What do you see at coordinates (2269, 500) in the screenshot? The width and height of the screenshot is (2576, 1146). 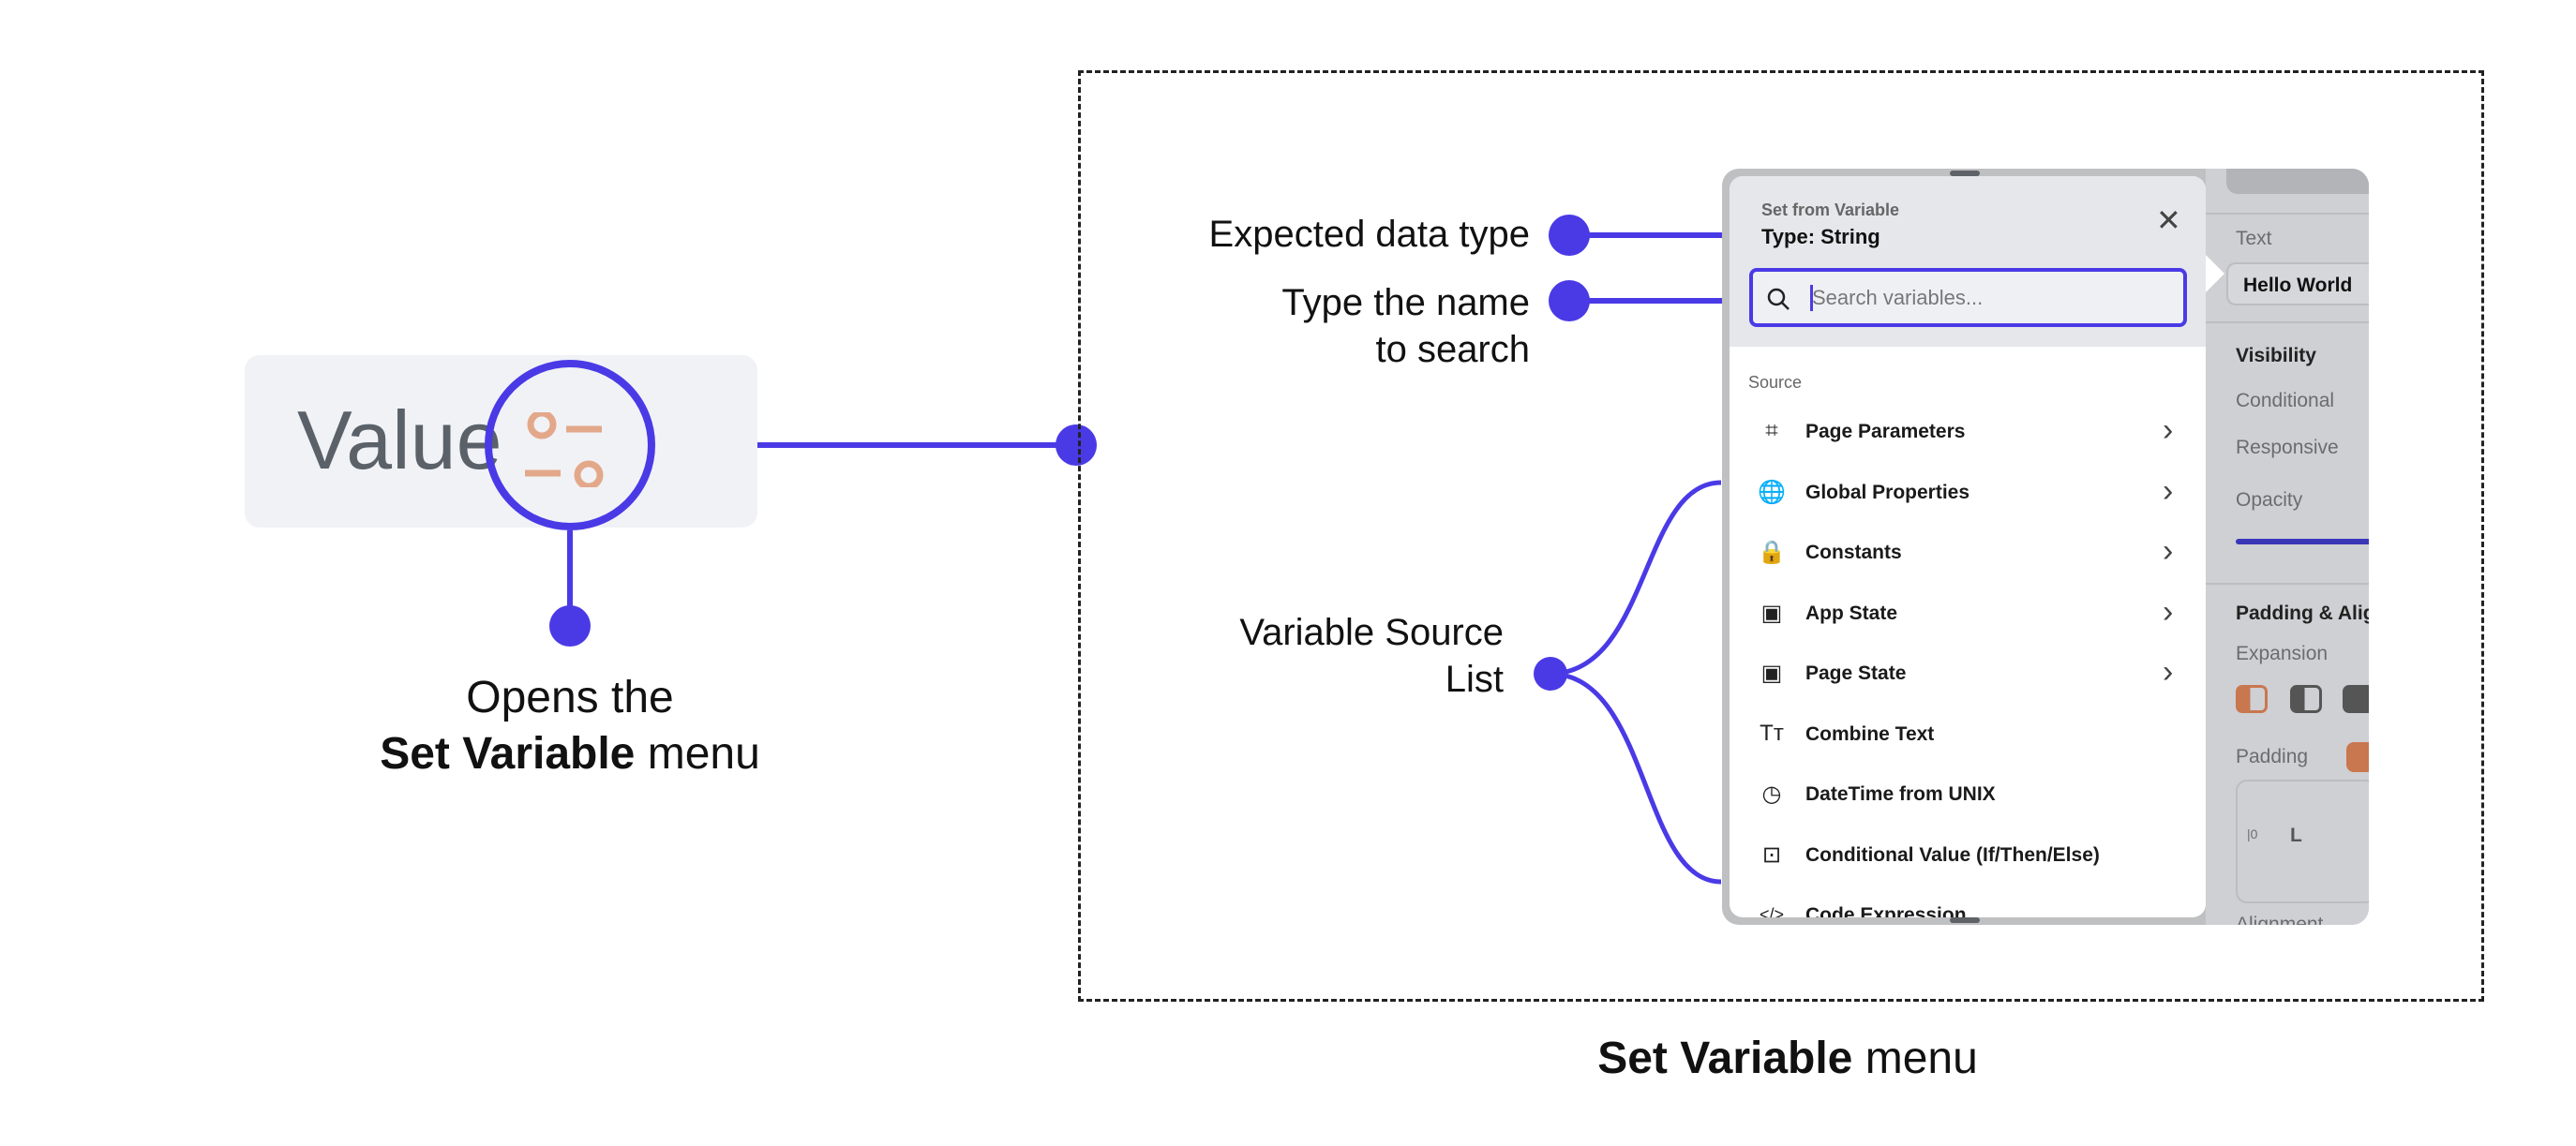 I see `opacity-label: Opacity` at bounding box center [2269, 500].